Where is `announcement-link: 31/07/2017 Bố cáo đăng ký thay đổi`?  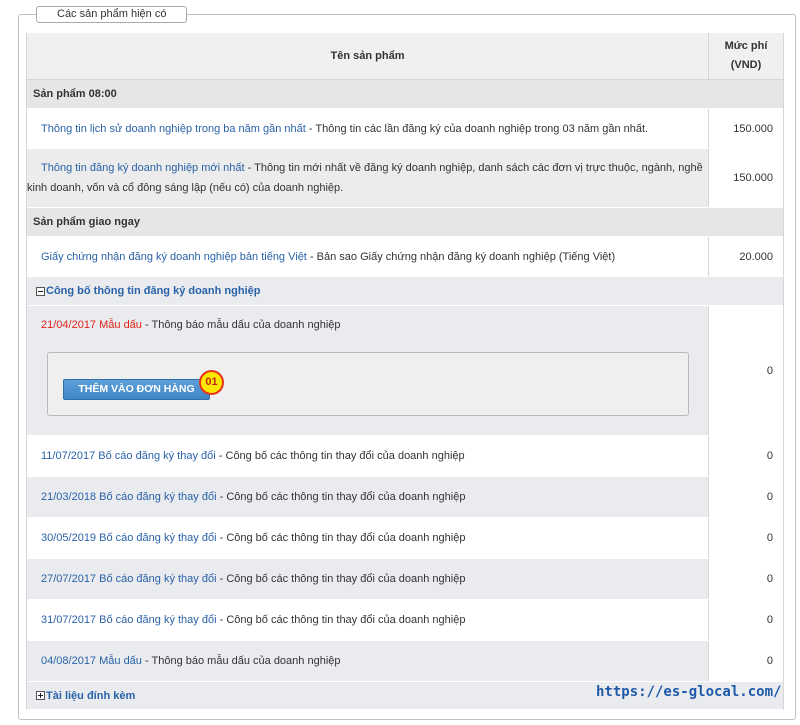 announcement-link: 31/07/2017 Bố cáo đăng ký thay đổi is located at coordinates (129, 620).